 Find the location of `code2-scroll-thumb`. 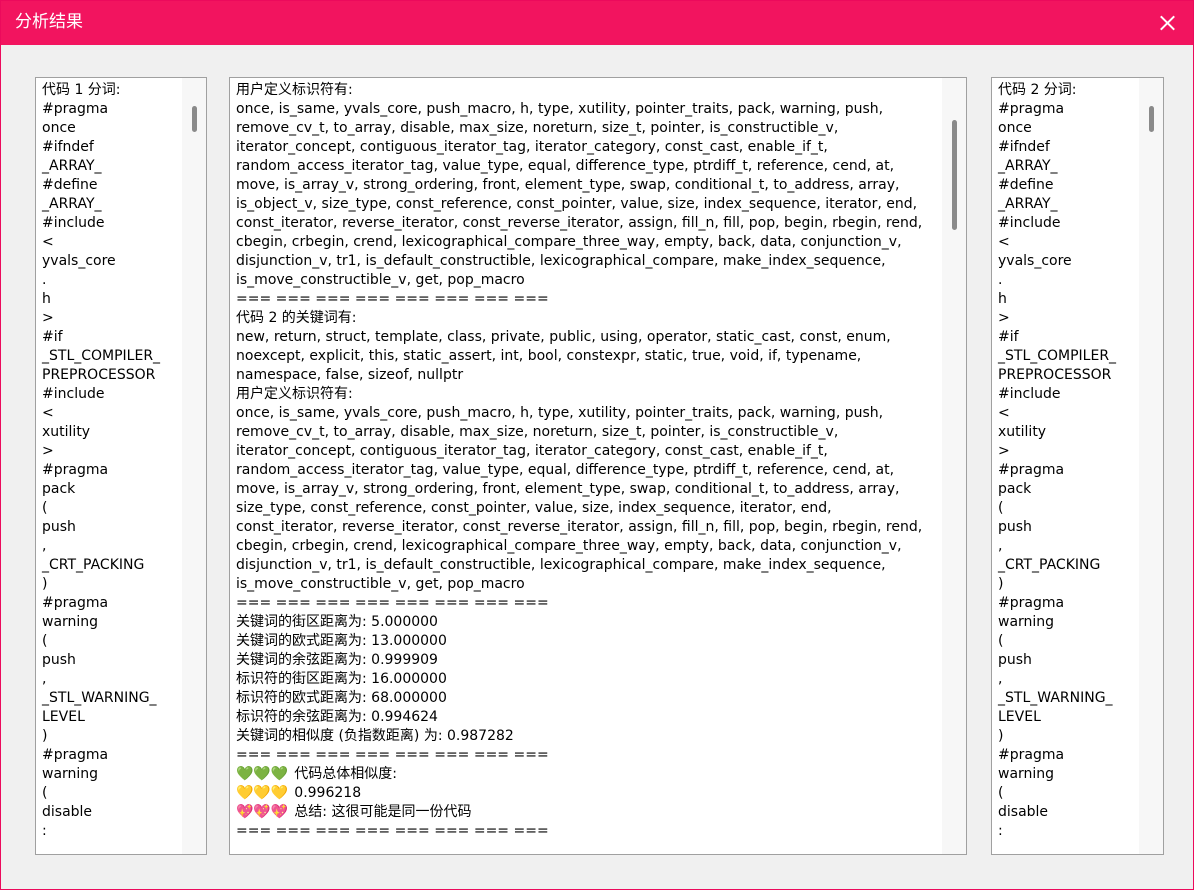

code2-scroll-thumb is located at coordinates (1151, 119).